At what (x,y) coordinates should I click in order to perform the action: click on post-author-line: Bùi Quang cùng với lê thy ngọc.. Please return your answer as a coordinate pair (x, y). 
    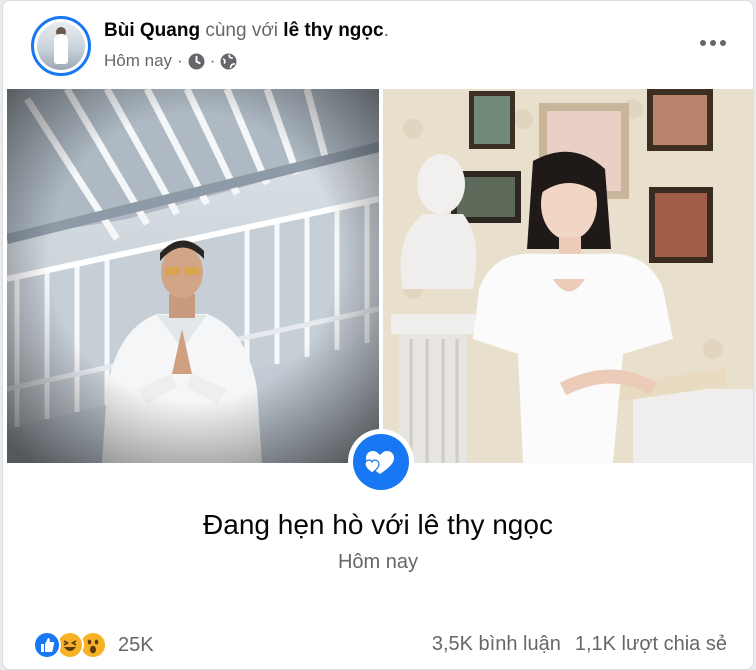
    Looking at the image, I should click on (246, 31).